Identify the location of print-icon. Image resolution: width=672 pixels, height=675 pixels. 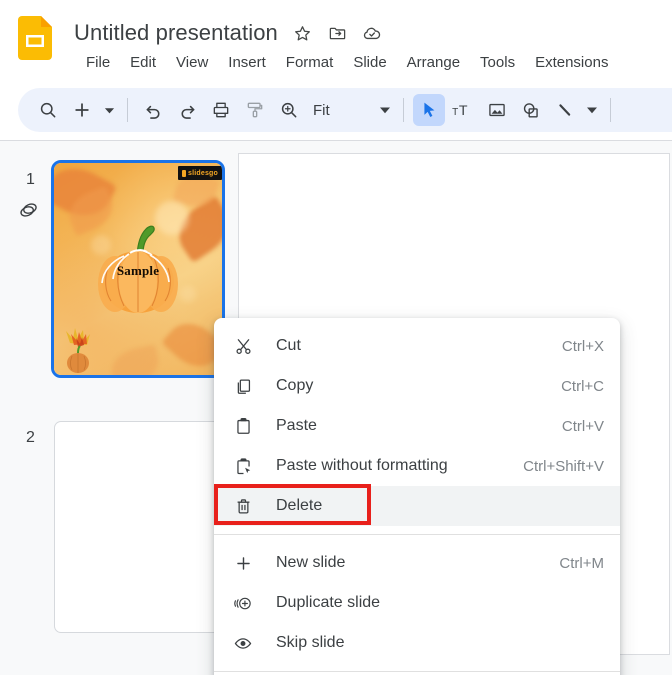
(221, 110).